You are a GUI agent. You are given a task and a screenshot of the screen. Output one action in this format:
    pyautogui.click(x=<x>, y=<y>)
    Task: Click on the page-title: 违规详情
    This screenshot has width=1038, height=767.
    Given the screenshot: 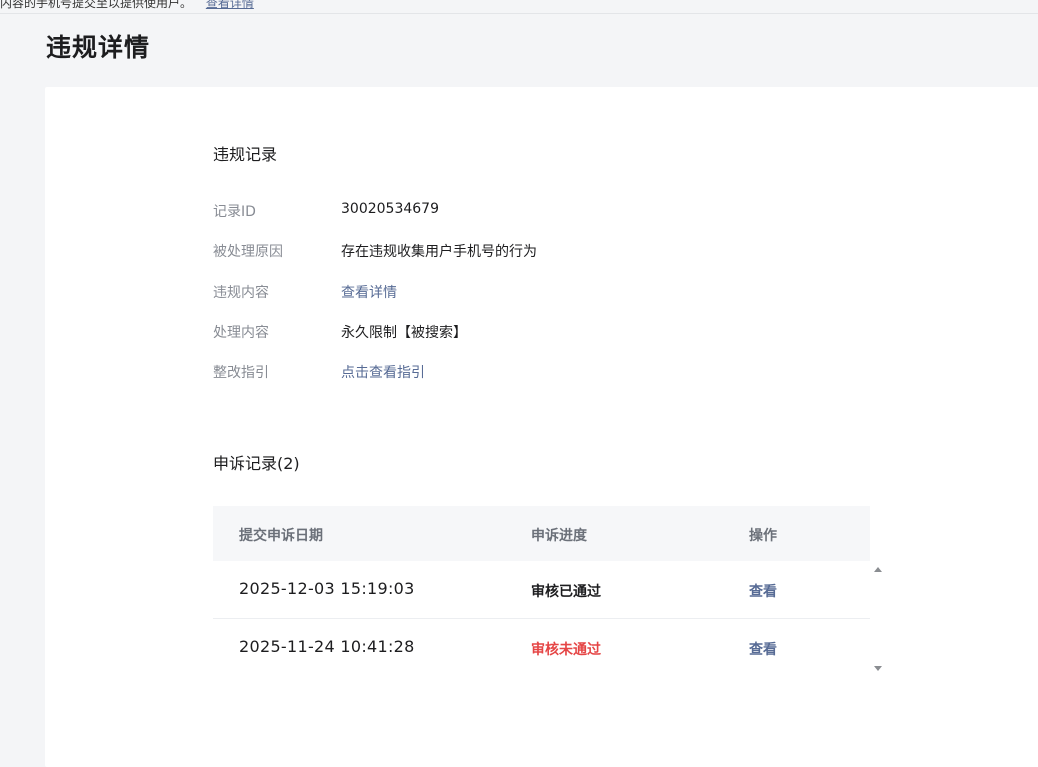 What is the action you would take?
    pyautogui.click(x=98, y=47)
    